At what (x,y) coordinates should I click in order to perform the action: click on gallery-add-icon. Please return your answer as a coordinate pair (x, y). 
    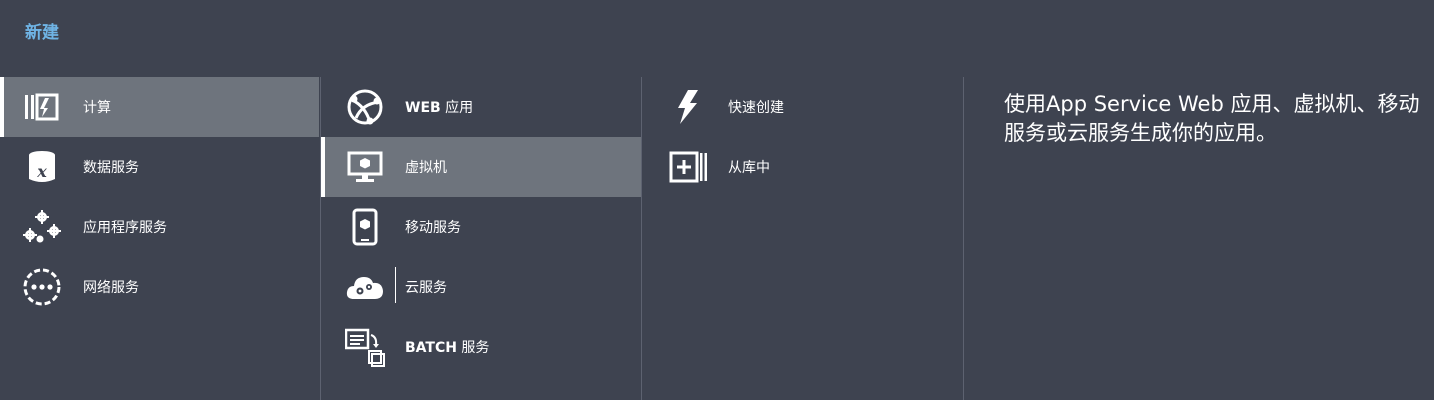
    Looking at the image, I should click on (688, 167).